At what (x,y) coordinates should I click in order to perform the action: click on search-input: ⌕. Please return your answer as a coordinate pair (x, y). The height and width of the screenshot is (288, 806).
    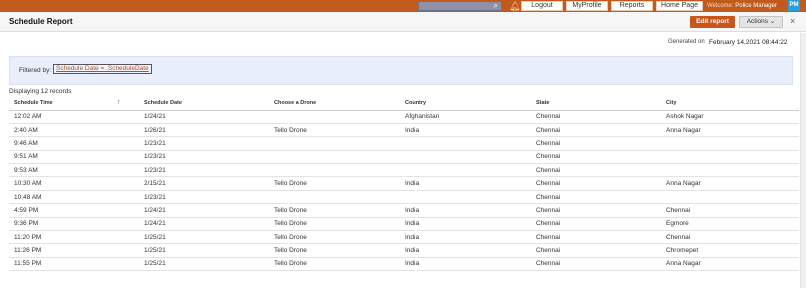
    Looking at the image, I should click on (460, 6).